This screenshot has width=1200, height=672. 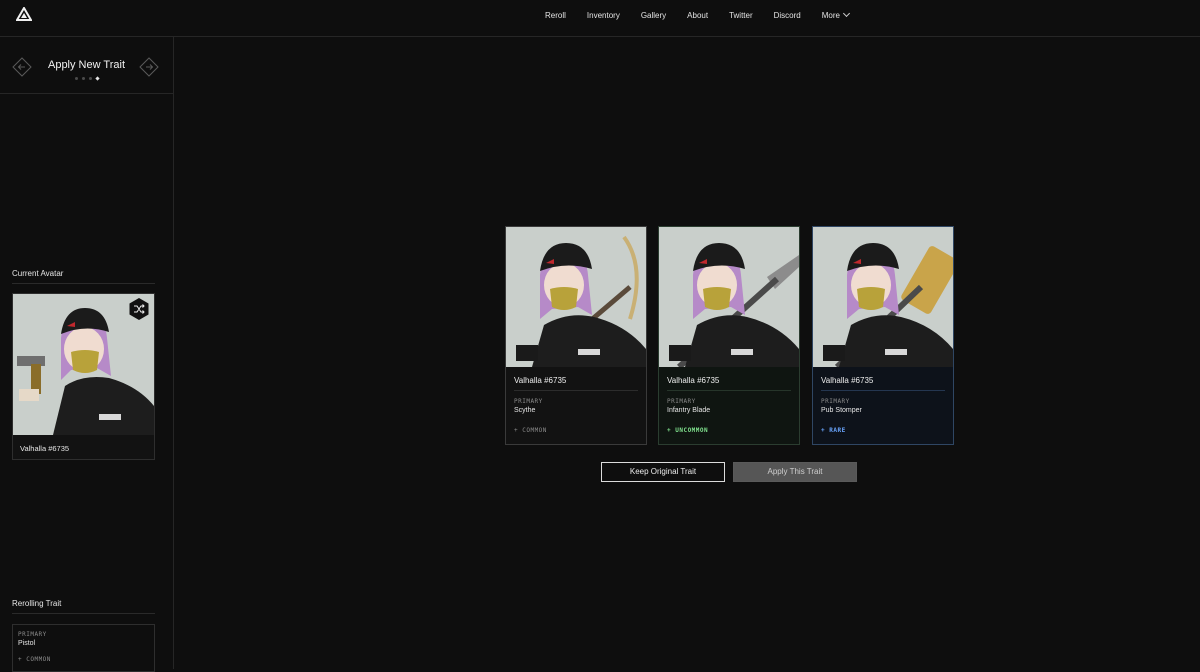 I want to click on option-rarity: + RARE, so click(x=833, y=430).